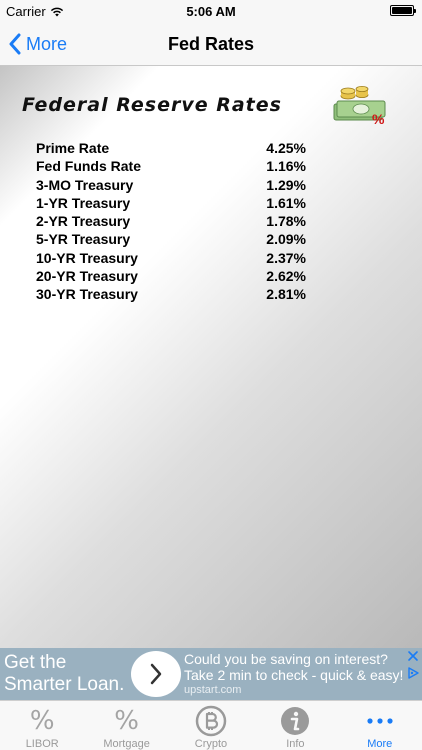 This screenshot has height=750, width=422. Describe the element at coordinates (378, 118) in the screenshot. I see `percent-sign: %` at that location.